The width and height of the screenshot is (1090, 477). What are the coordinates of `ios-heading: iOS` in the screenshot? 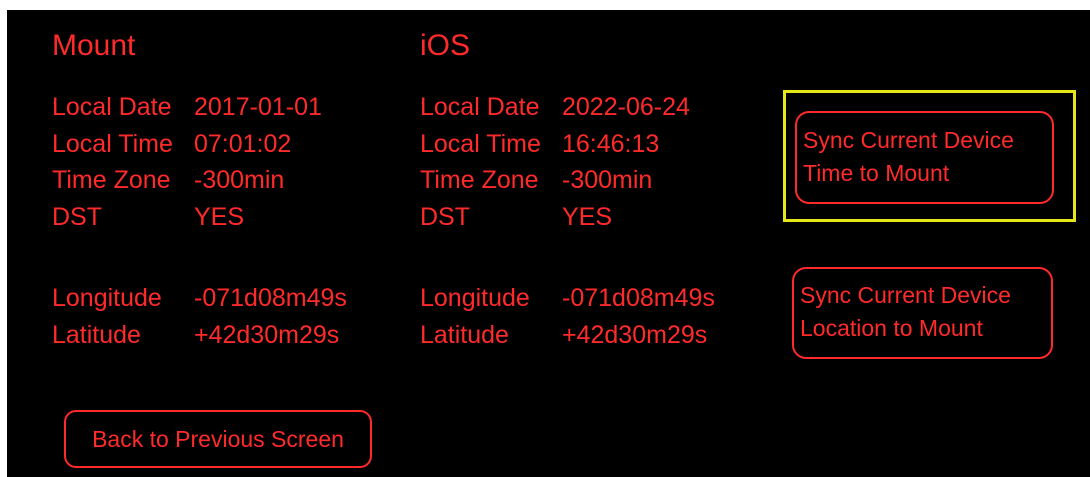 It's located at (445, 45).